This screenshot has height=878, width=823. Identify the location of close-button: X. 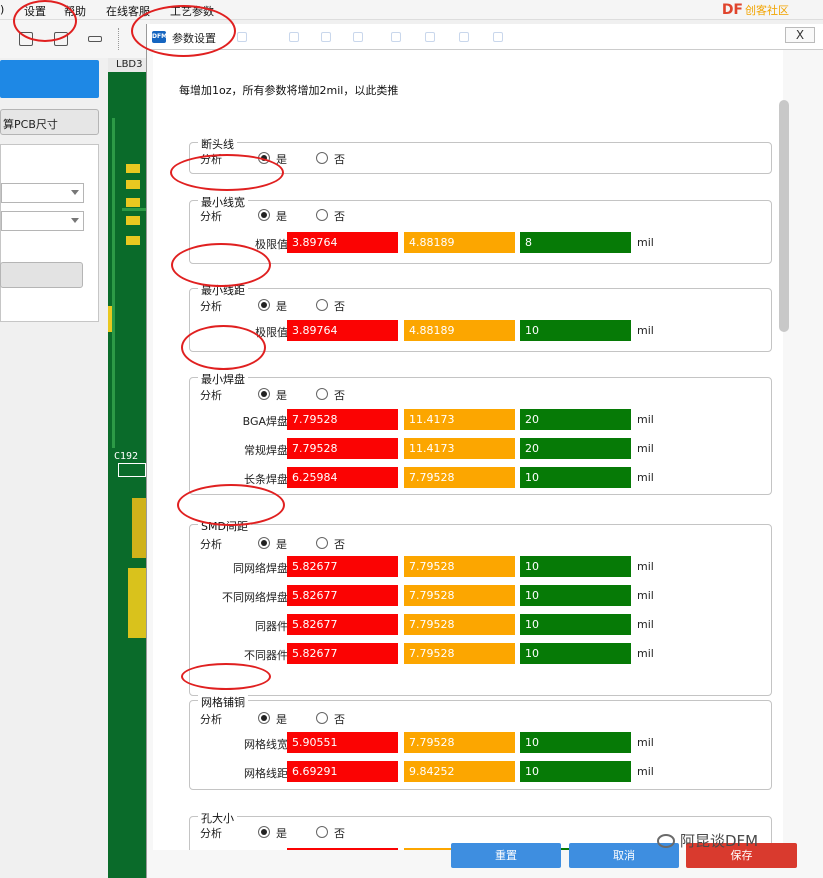
(800, 35).